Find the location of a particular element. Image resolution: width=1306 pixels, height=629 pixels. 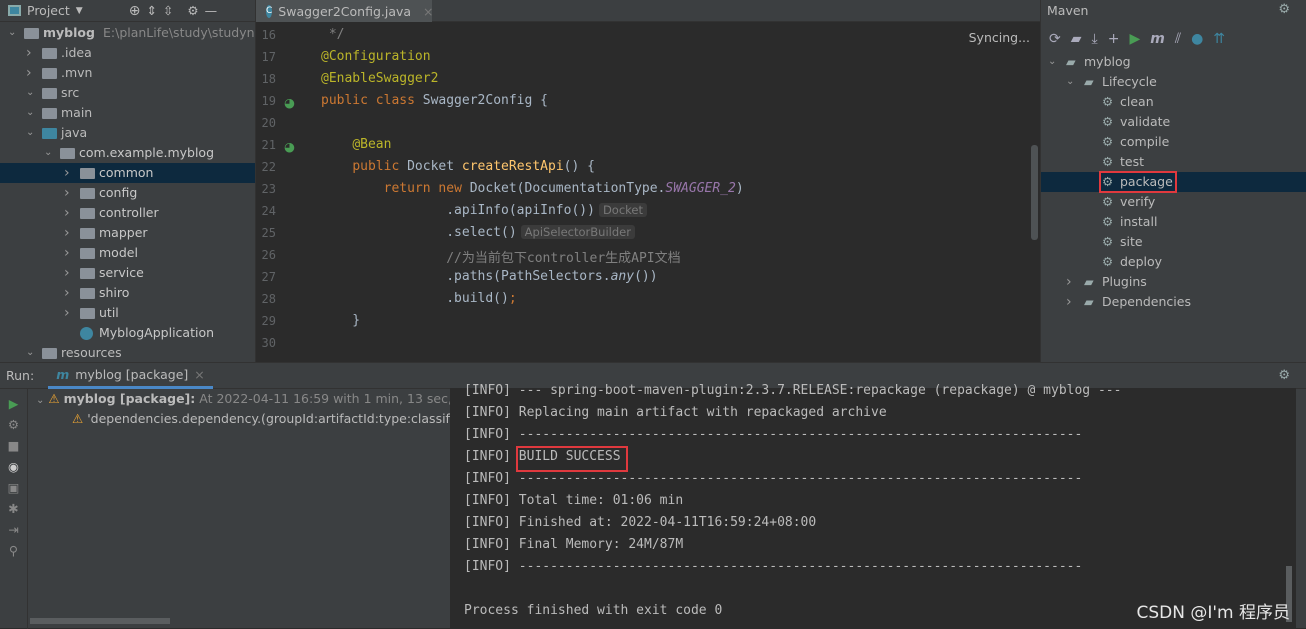

toggle-icon: ⚙ is located at coordinates (13, 424).